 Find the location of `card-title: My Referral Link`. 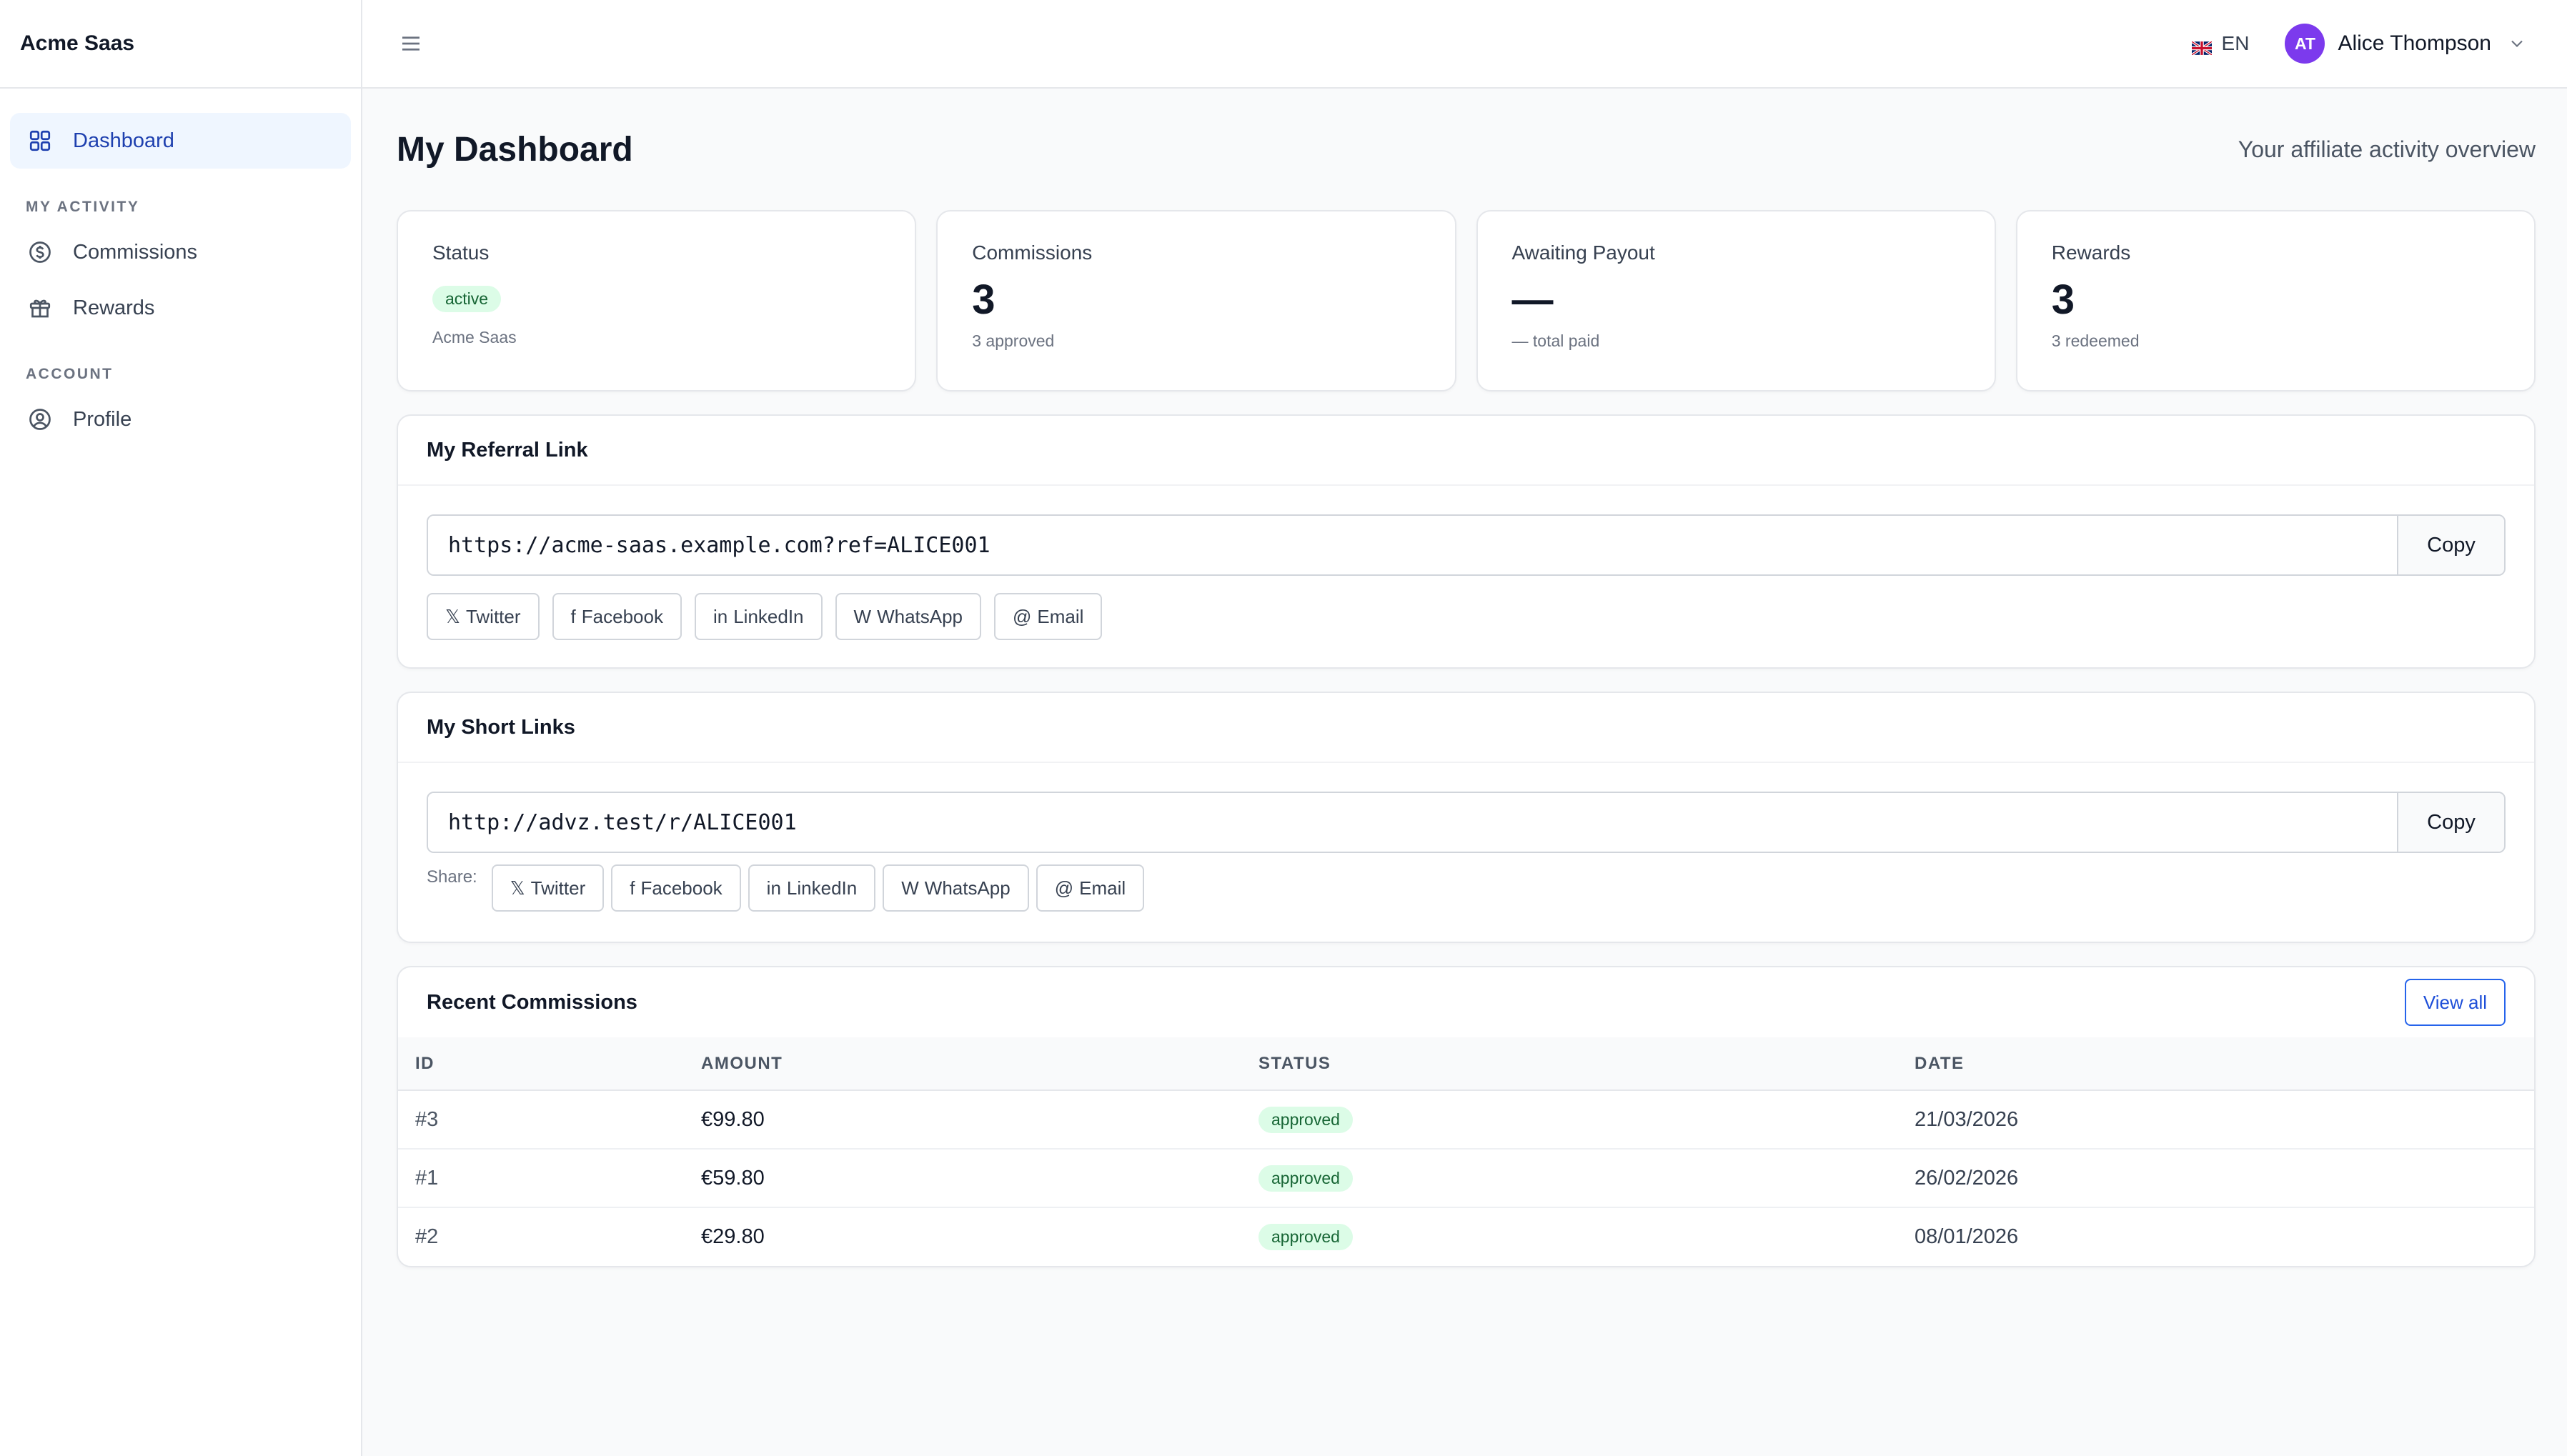

card-title: My Referral Link is located at coordinates (507, 450).